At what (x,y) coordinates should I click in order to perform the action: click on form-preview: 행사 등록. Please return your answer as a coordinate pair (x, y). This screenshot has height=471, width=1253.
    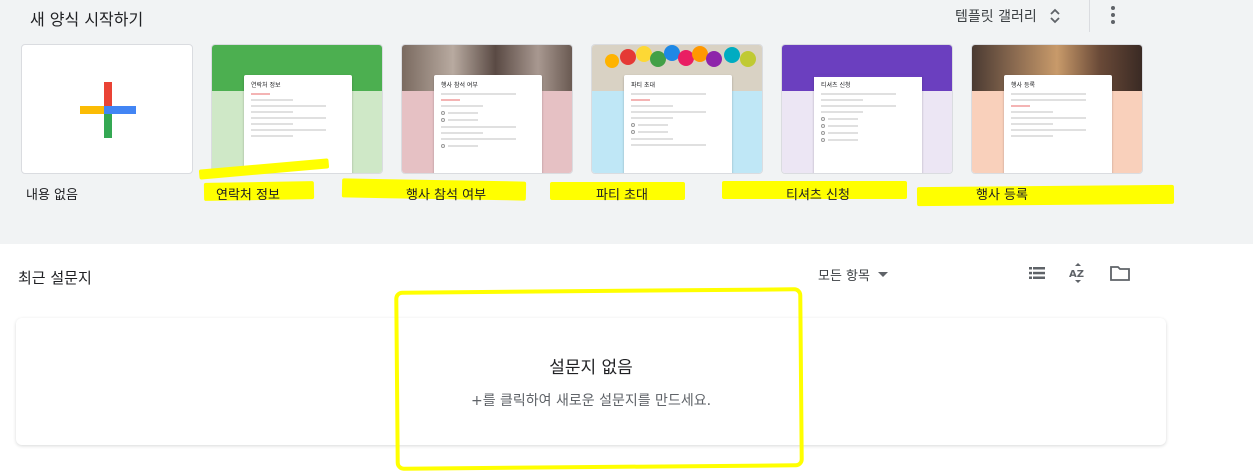
    Looking at the image, I should click on (1058, 124).